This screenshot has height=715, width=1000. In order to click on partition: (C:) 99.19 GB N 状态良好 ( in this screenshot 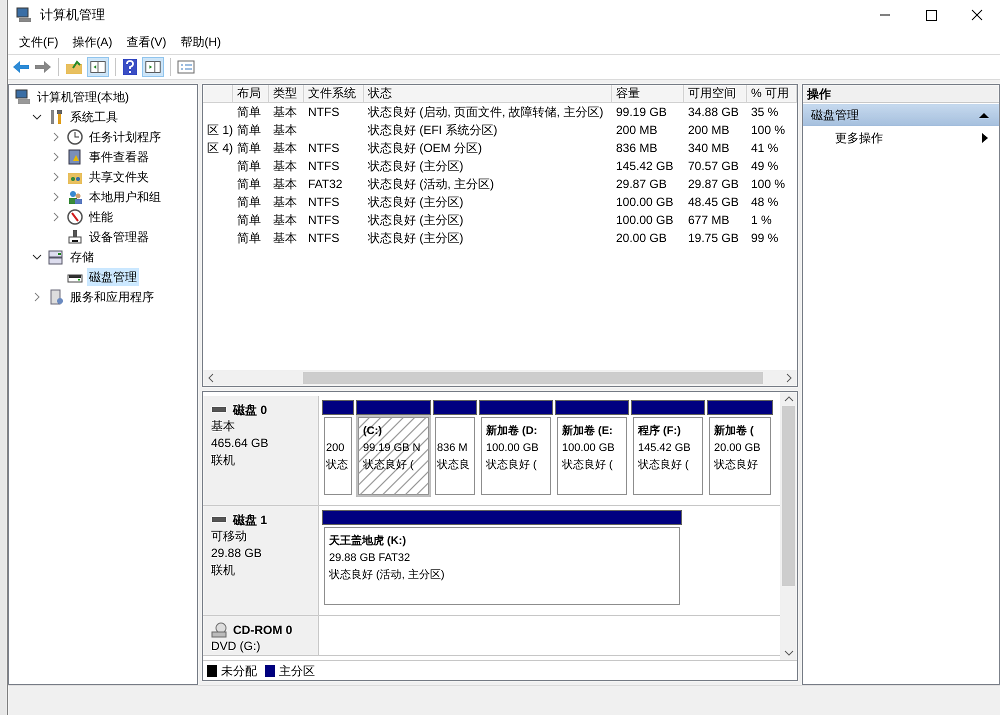, I will do `click(393, 448)`.